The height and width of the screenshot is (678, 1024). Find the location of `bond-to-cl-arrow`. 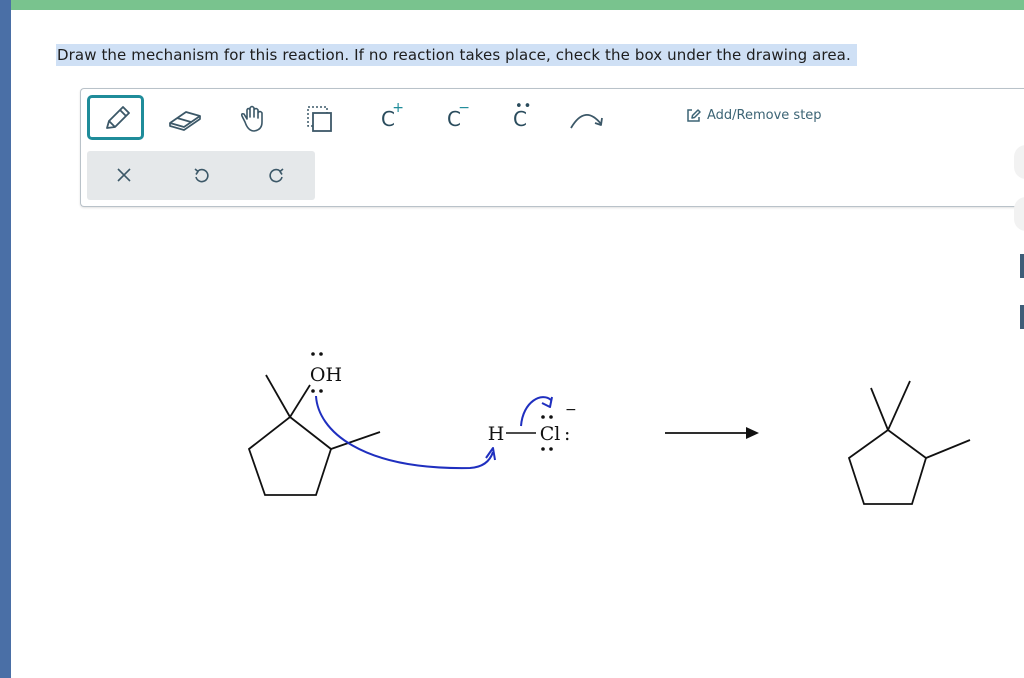

bond-to-cl-arrow is located at coordinates (536, 411).